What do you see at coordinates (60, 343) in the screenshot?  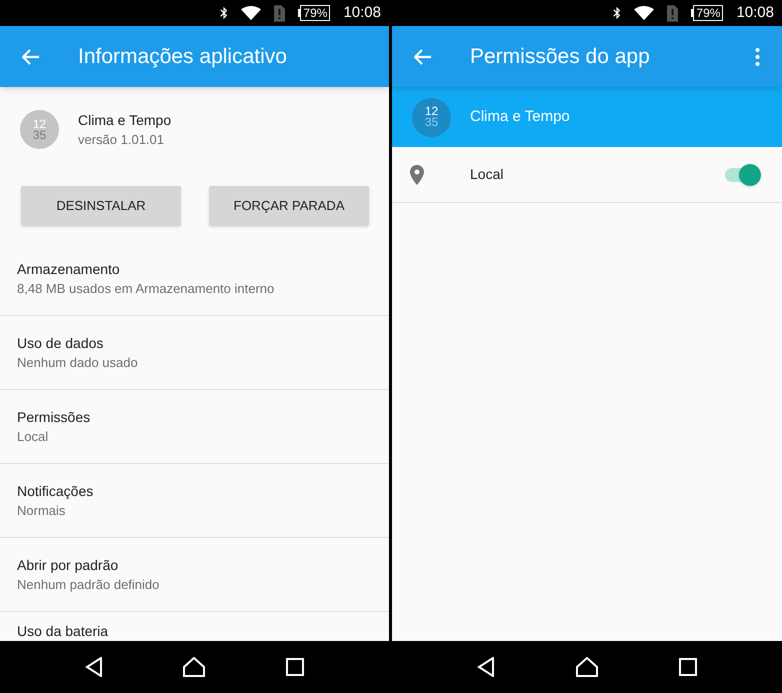 I see `setting-title: Uso de dados` at bounding box center [60, 343].